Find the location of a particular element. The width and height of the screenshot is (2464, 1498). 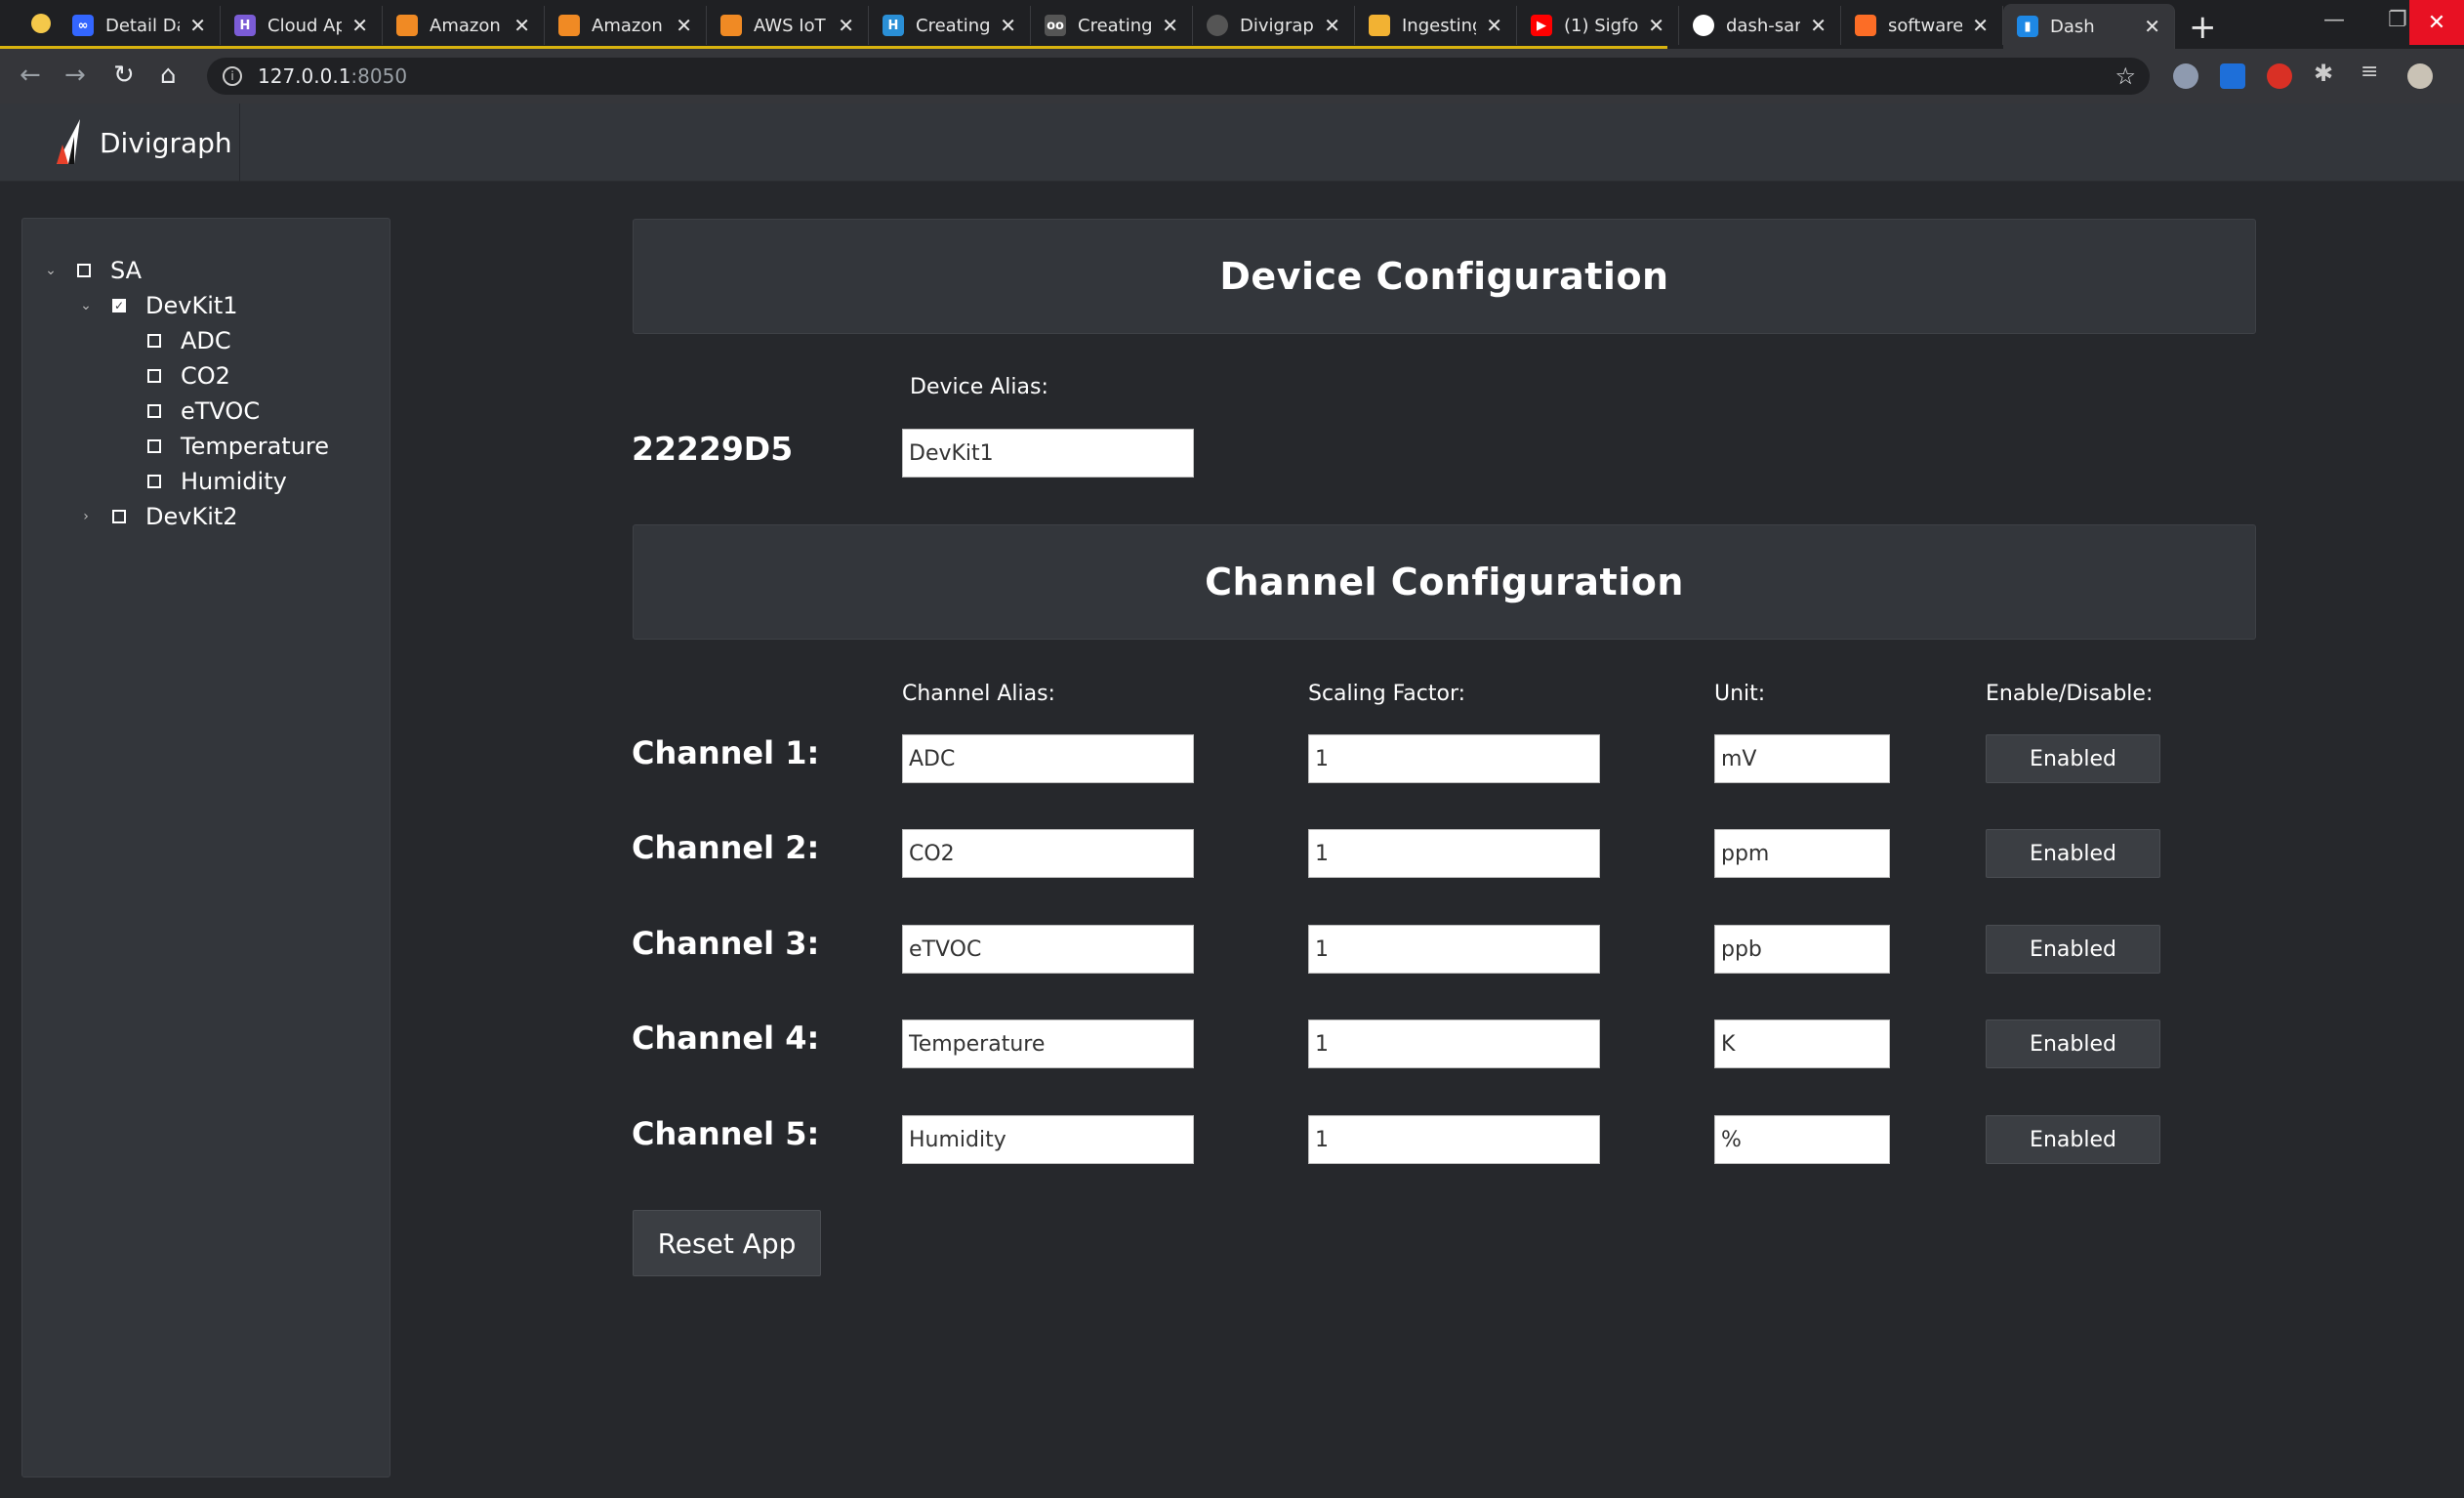

back-arrow-icon: ← is located at coordinates (30, 75).